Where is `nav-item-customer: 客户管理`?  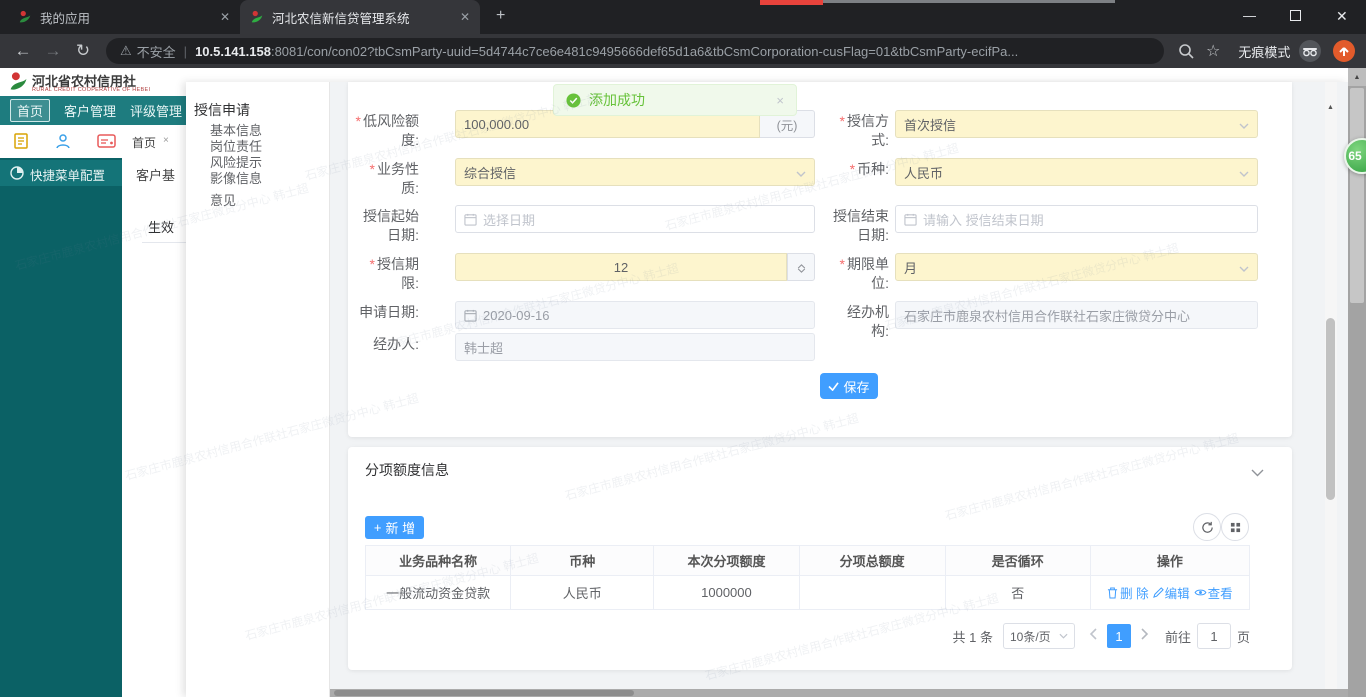
nav-item-customer: 客户管理 is located at coordinates (90, 110).